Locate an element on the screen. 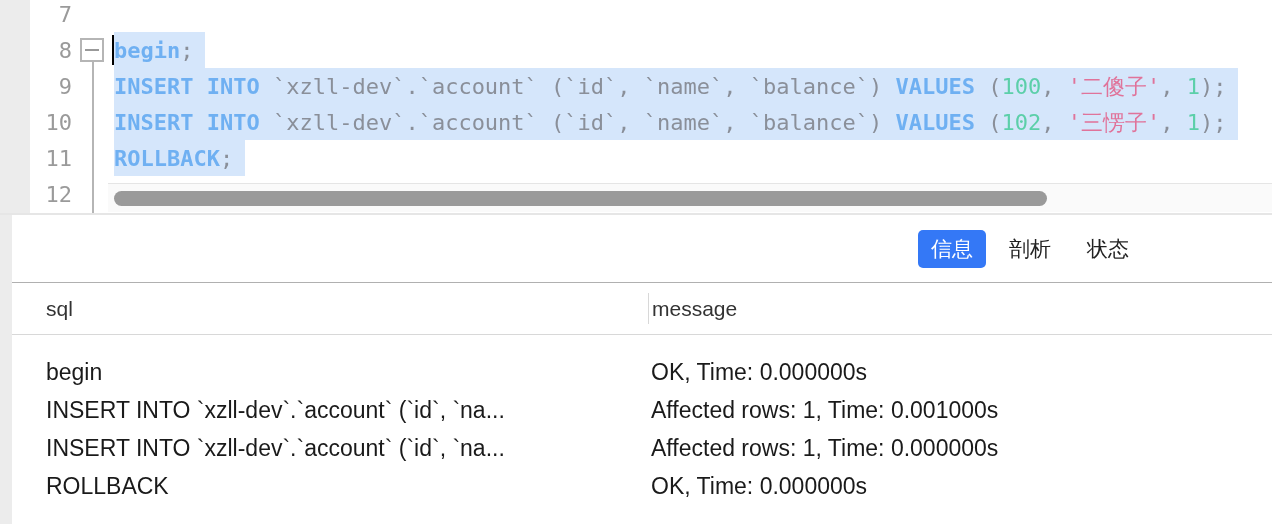 Image resolution: width=1272 pixels, height=524 pixels. table-cell-text: ROLLBACK is located at coordinates (107, 486).